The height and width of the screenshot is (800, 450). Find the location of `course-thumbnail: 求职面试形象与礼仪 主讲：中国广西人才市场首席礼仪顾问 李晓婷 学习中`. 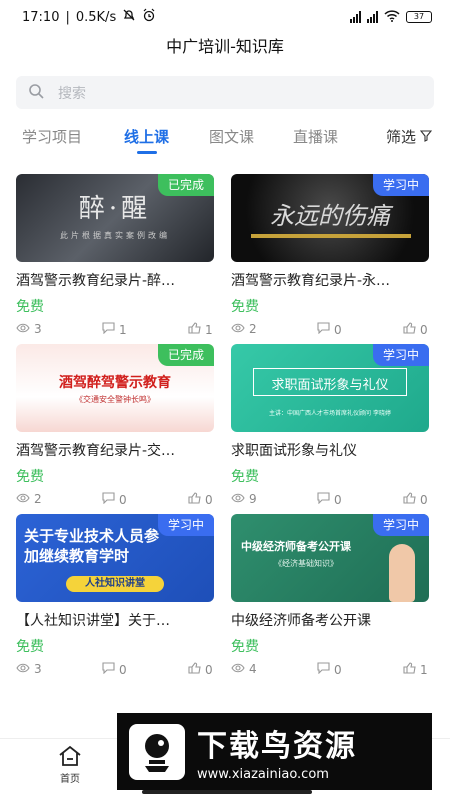

course-thumbnail: 求职面试形象与礼仪 主讲：中国广西人才市场首席礼仪顾问 李晓婷 学习中 is located at coordinates (330, 388).